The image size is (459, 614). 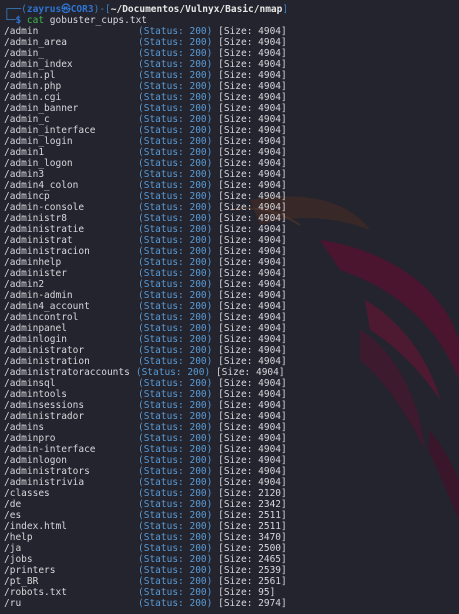 I want to click on result-path: /administratoraccounts, so click(x=67, y=372).